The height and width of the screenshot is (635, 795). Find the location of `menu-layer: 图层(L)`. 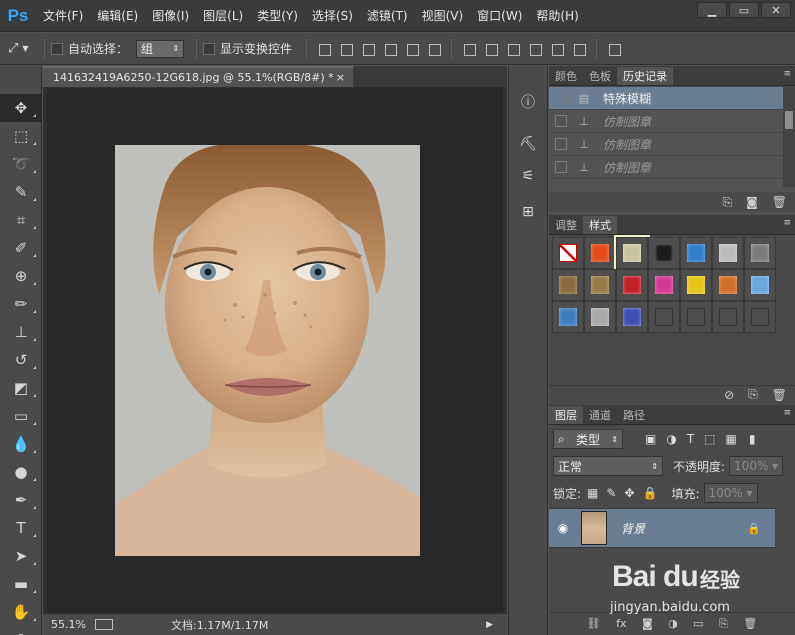

menu-layer: 图层(L) is located at coordinates (223, 15).